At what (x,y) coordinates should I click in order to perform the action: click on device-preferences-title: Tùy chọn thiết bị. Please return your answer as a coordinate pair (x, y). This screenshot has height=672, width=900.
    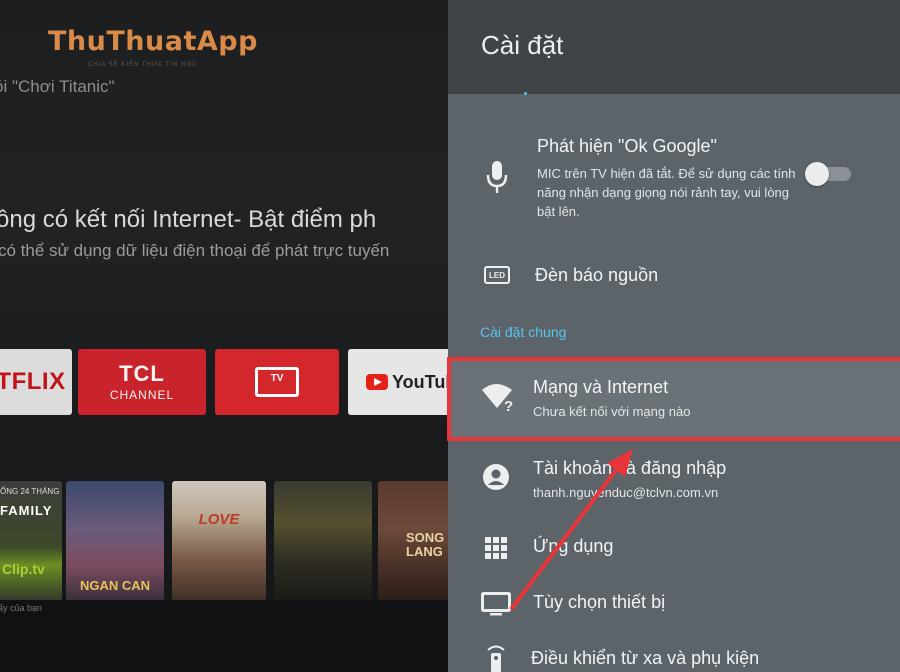
    Looking at the image, I should click on (599, 602).